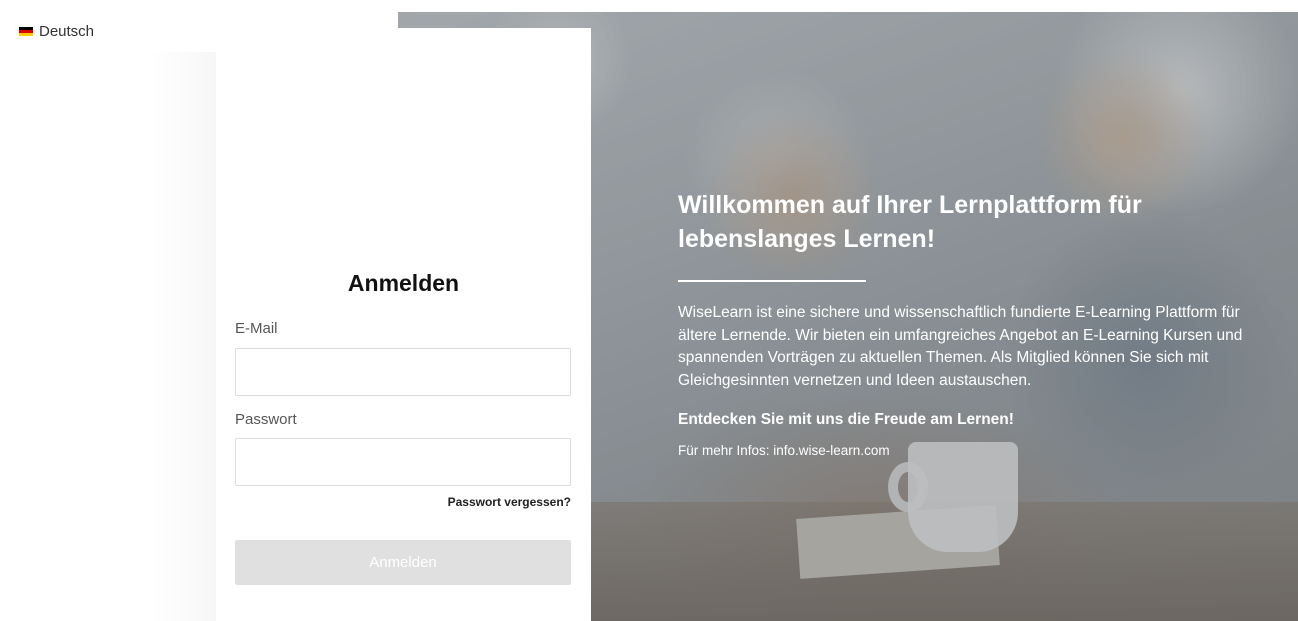 The image size is (1298, 621). What do you see at coordinates (403, 562) in the screenshot?
I see `login-button: Anmelden` at bounding box center [403, 562].